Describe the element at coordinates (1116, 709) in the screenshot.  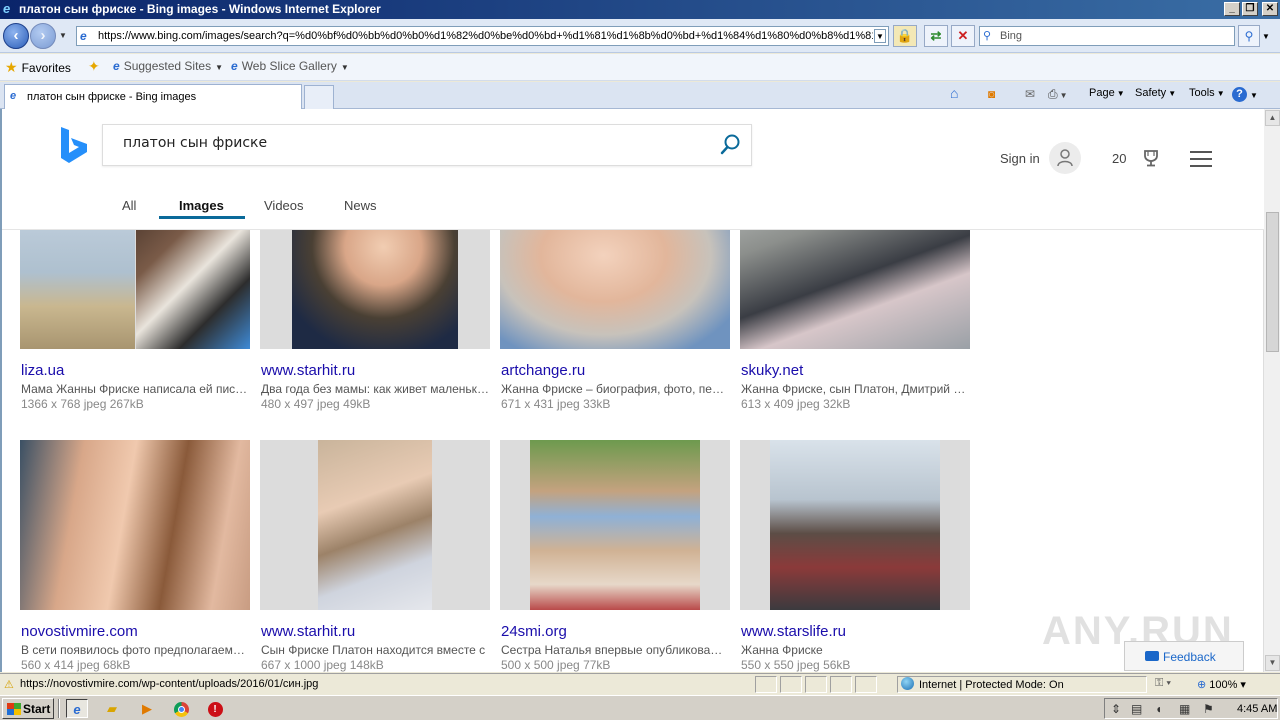
I see `tray-arrow-icon: ⇕` at that location.